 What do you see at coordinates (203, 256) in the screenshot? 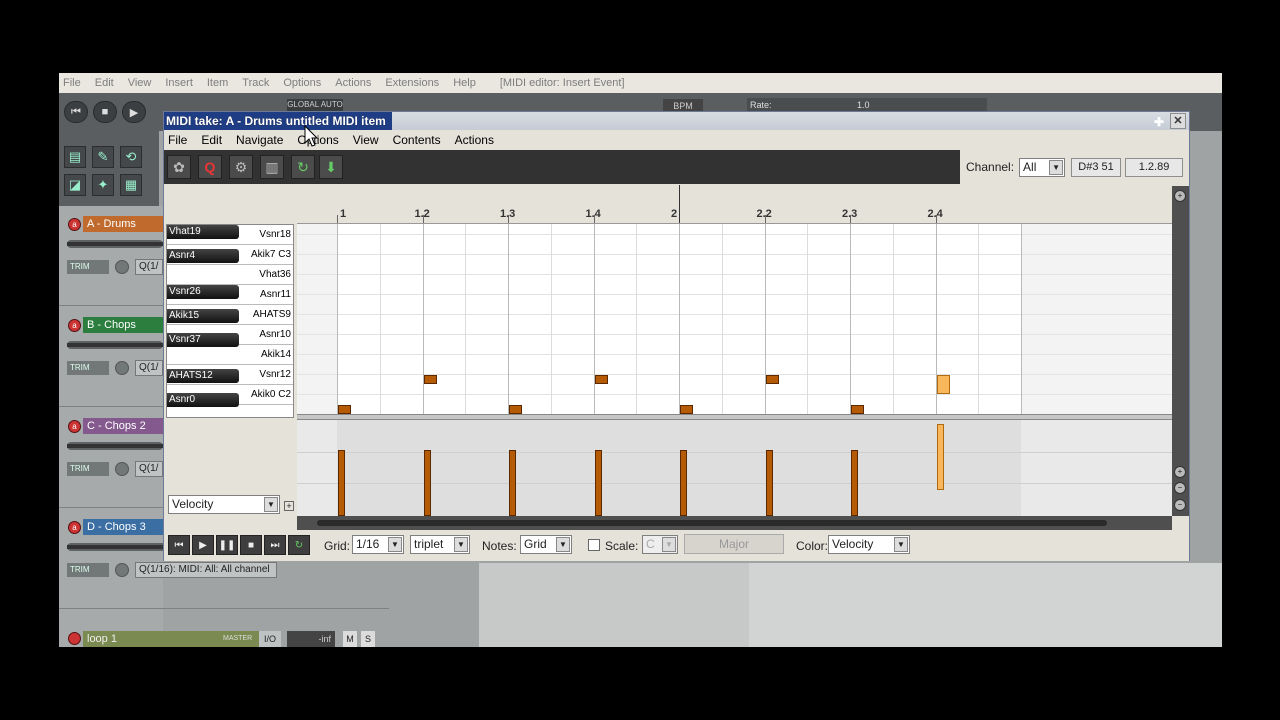
I see `key-asnr4: Asnr4` at bounding box center [203, 256].